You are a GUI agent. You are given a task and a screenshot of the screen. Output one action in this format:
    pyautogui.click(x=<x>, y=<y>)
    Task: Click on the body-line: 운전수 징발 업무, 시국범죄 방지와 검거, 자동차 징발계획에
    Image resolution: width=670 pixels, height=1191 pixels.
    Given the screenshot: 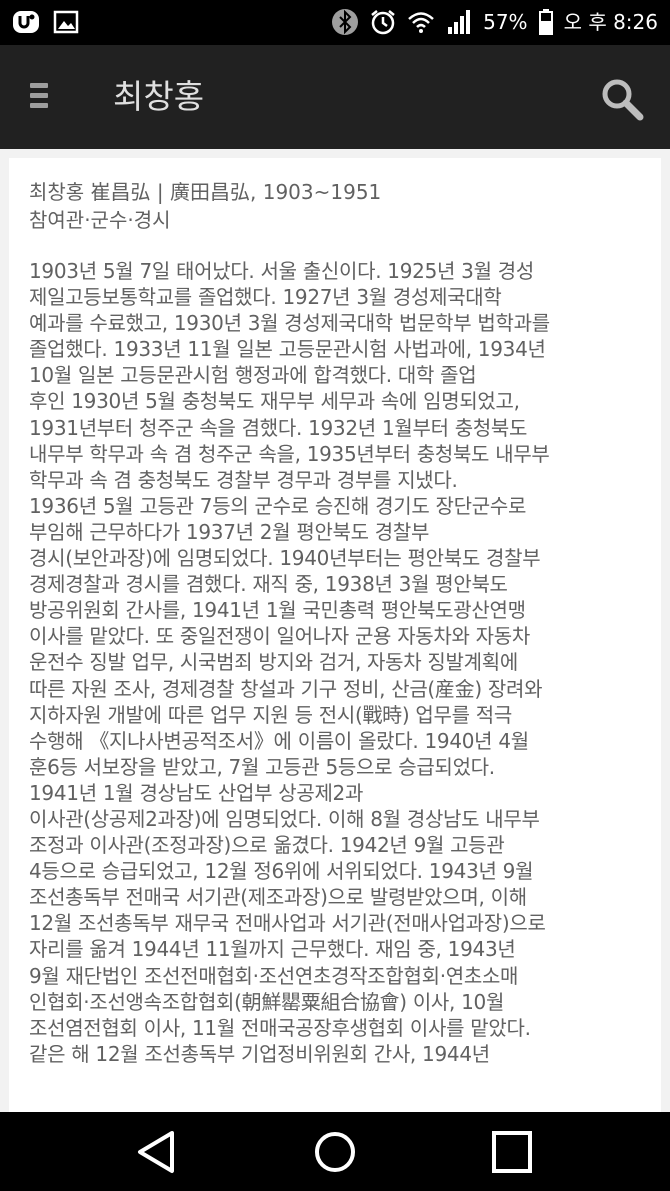 What is the action you would take?
    pyautogui.click(x=273, y=662)
    